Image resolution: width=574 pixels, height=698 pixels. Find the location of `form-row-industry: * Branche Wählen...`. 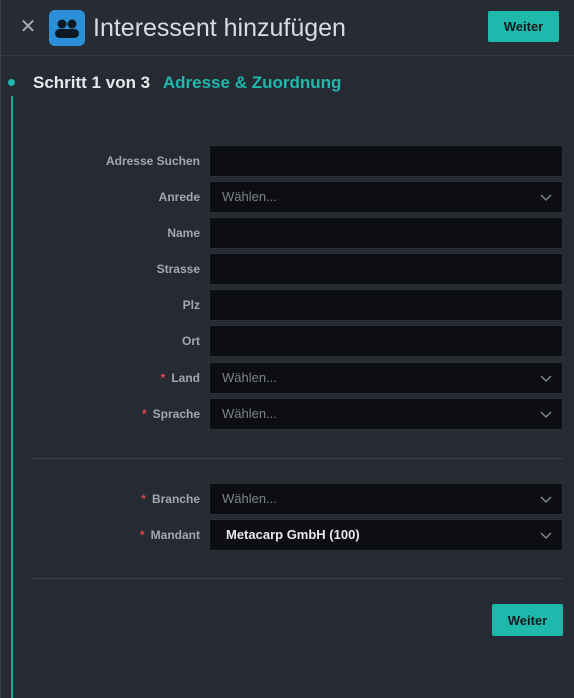

form-row-industry: * Branche Wählen... is located at coordinates (287, 499).